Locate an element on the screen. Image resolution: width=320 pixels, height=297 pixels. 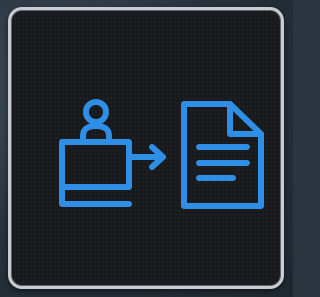
person-head-icon is located at coordinates (96, 112).